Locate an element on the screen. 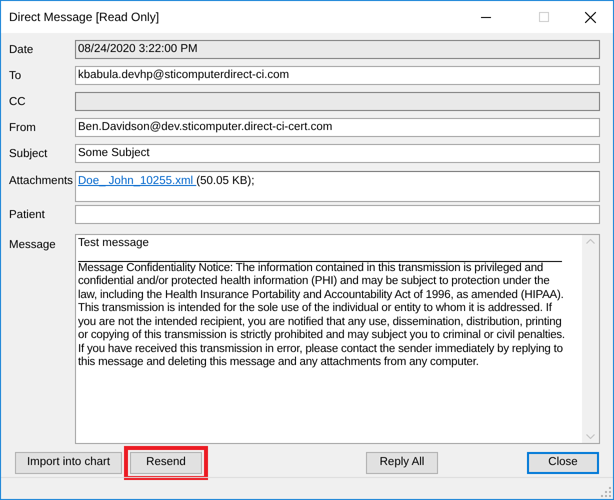 Image resolution: width=614 pixels, height=500 pixels. attachment-size: (50.05 KB); is located at coordinates (225, 181).